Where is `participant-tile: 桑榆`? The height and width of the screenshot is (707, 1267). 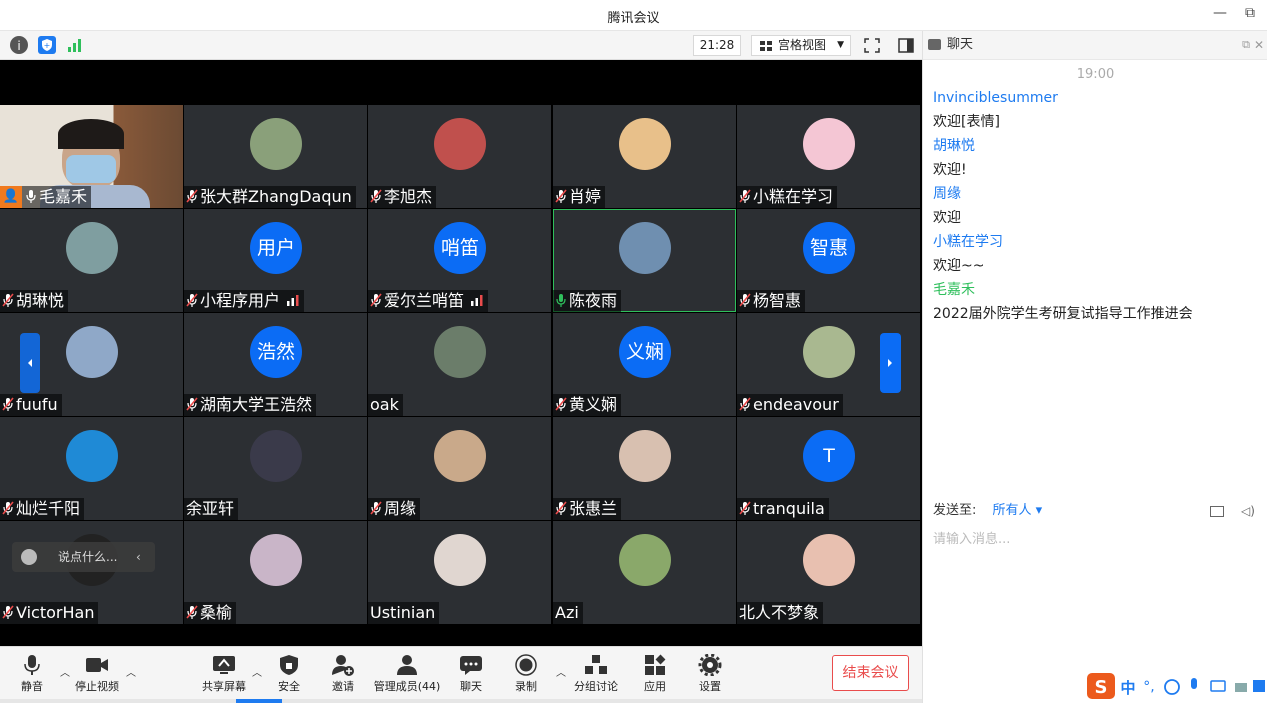 participant-tile: 桑榆 is located at coordinates (275, 572).